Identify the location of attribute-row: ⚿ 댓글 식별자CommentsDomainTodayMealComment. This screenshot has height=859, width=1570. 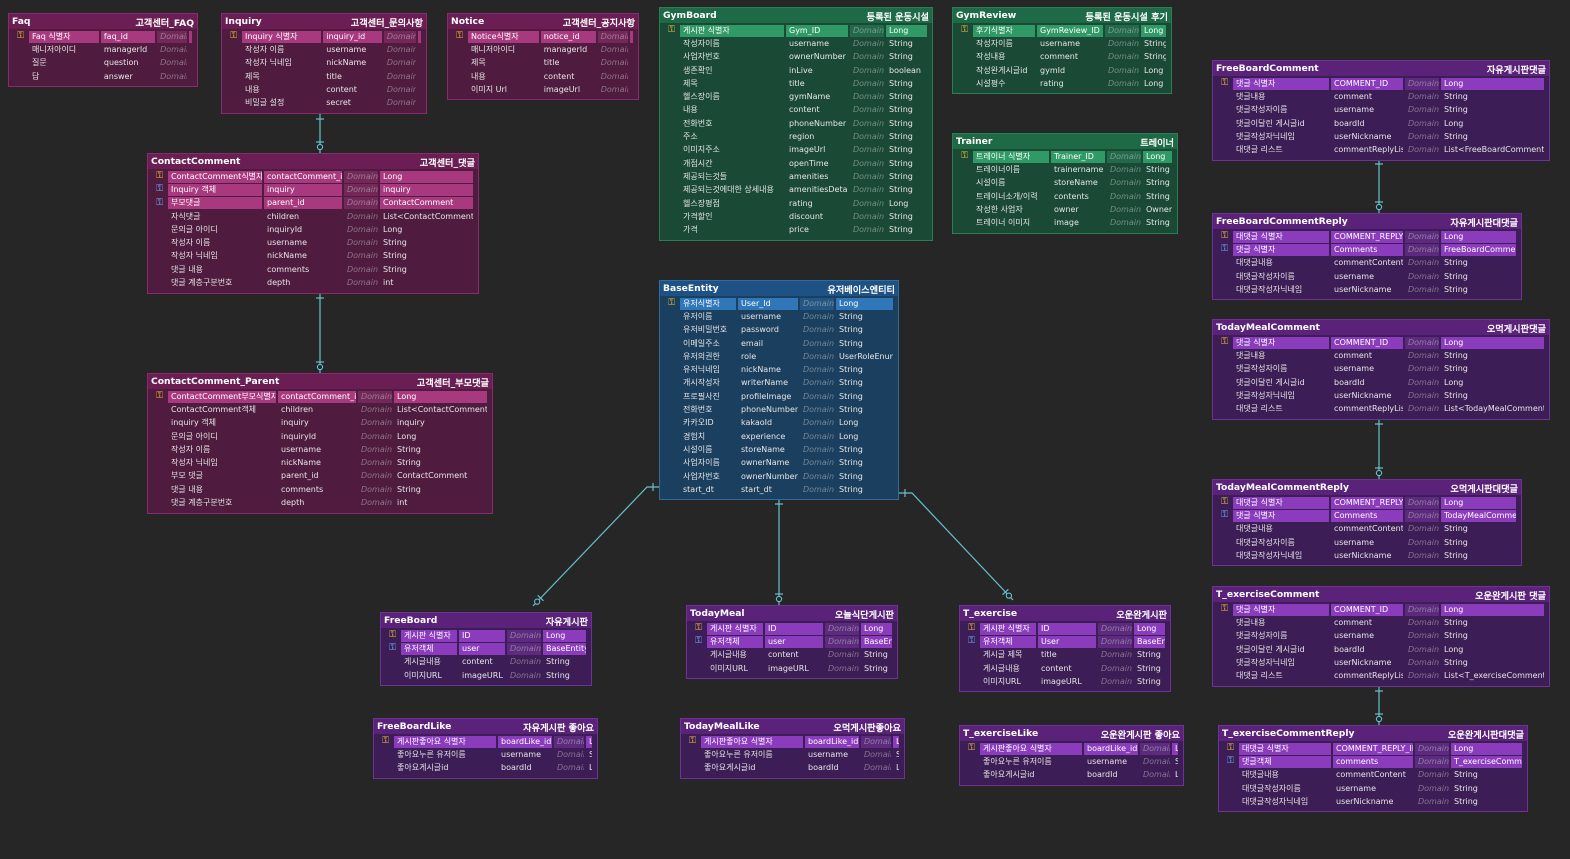
(1367, 515).